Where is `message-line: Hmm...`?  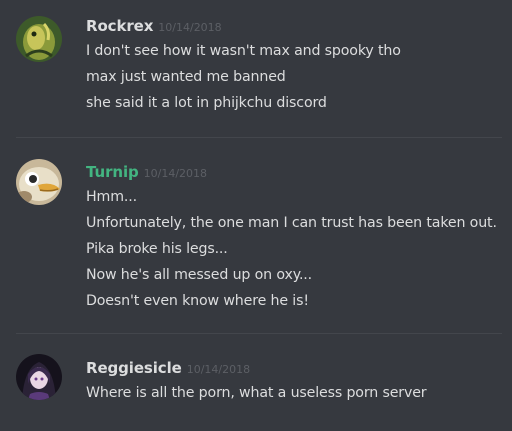
message-line: Hmm... is located at coordinates (111, 197).